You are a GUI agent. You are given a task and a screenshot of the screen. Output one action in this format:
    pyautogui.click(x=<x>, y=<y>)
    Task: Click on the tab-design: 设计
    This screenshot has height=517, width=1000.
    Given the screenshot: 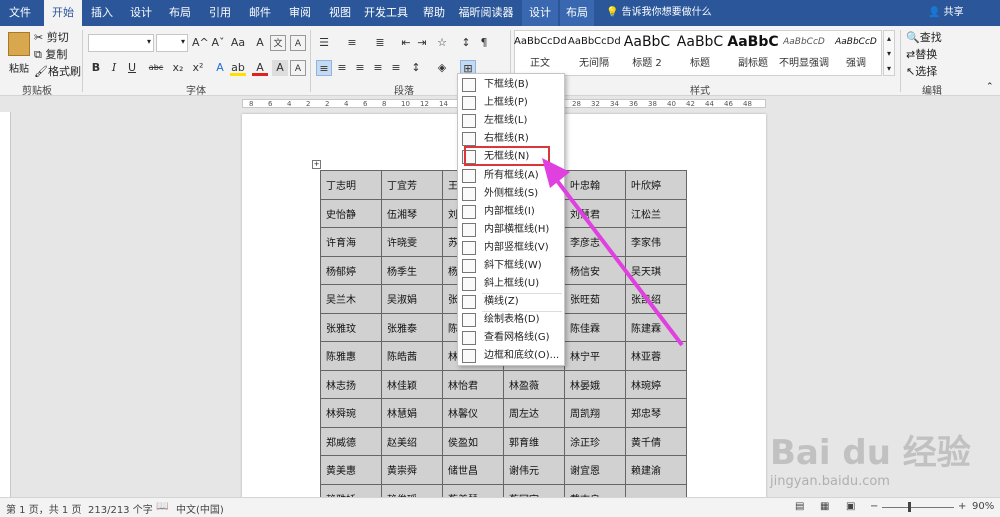 What is the action you would take?
    pyautogui.click(x=141, y=13)
    